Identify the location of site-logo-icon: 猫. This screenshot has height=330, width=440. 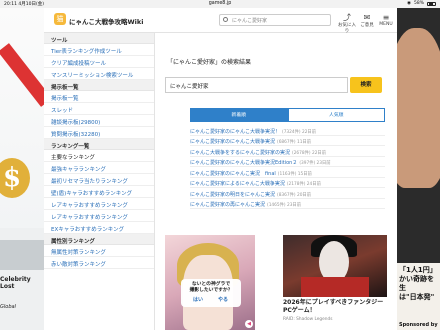
(60, 19).